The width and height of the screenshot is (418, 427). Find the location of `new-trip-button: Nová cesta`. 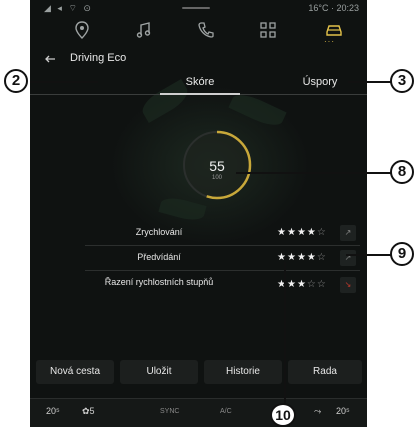

new-trip-button: Nová cesta is located at coordinates (75, 372).